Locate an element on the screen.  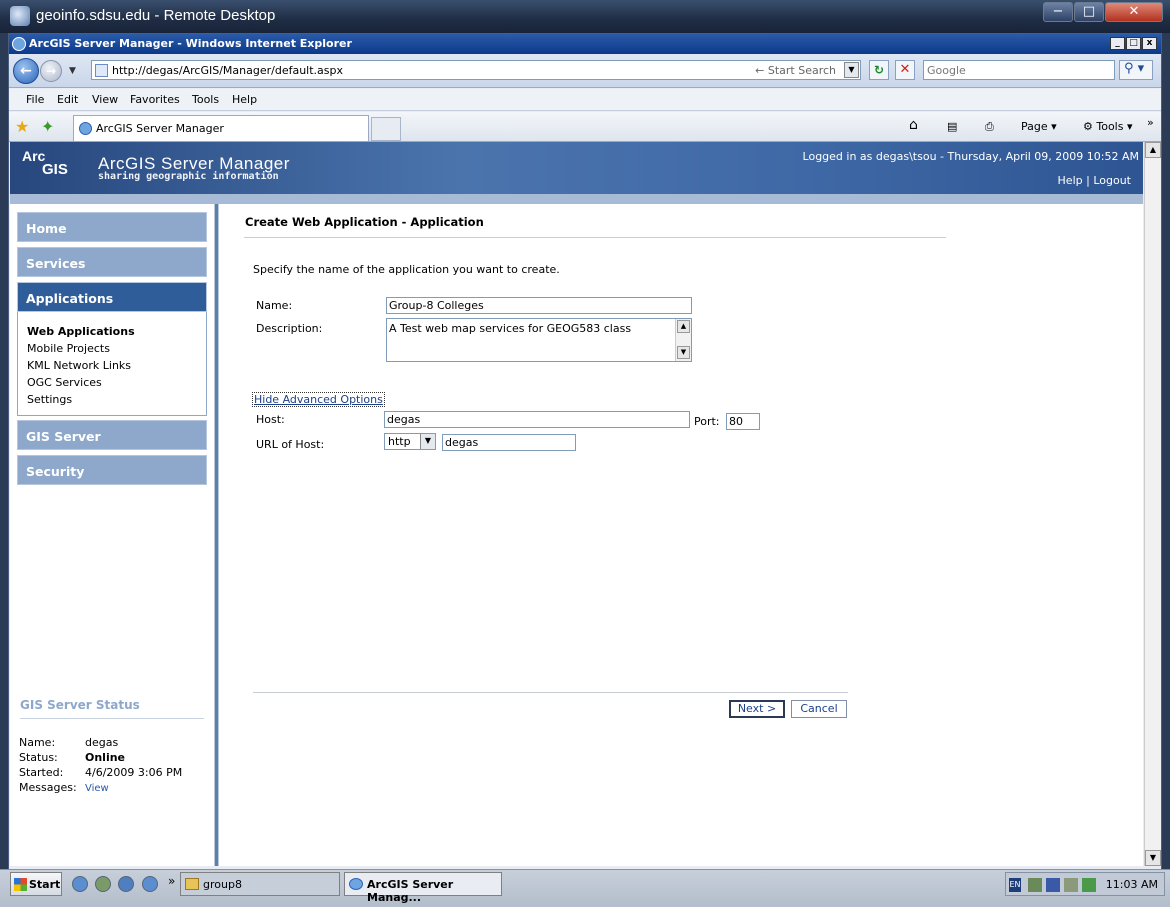
nav-security: Security is located at coordinates (112, 470).